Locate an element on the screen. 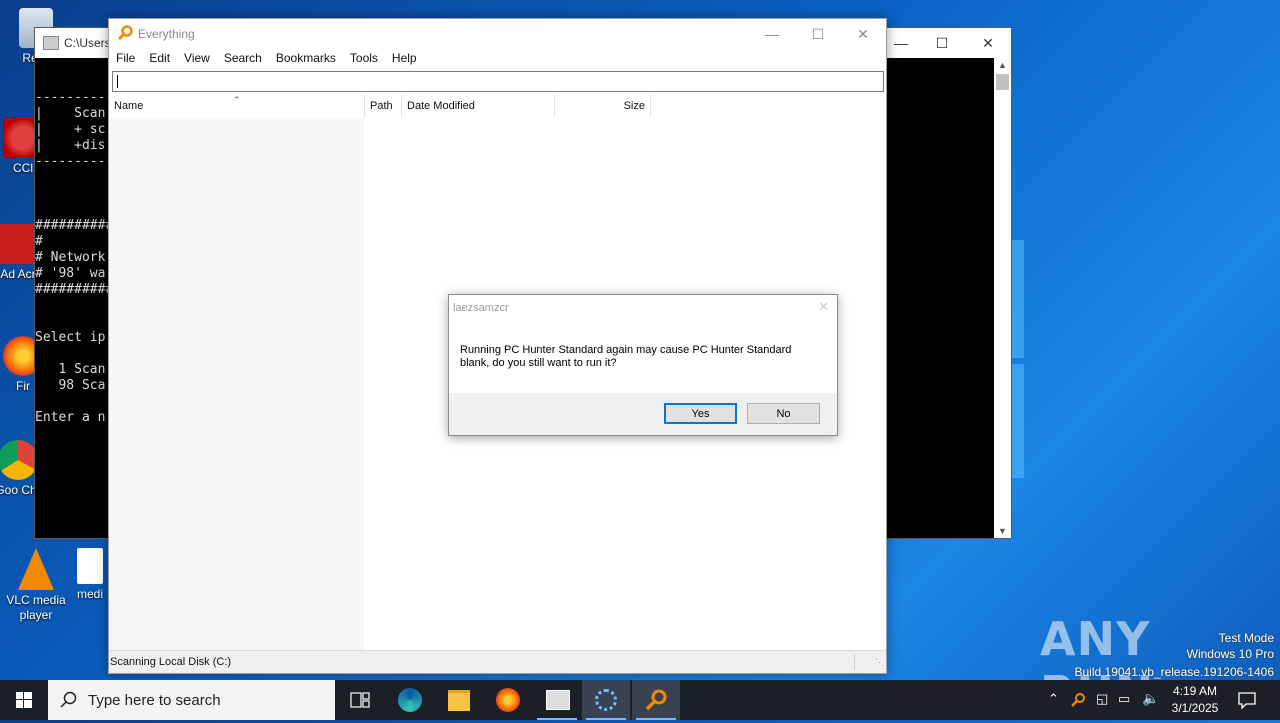 Image resolution: width=1280 pixels, height=723 pixels. sort-ascending-icon: ⌃ is located at coordinates (237, 100).